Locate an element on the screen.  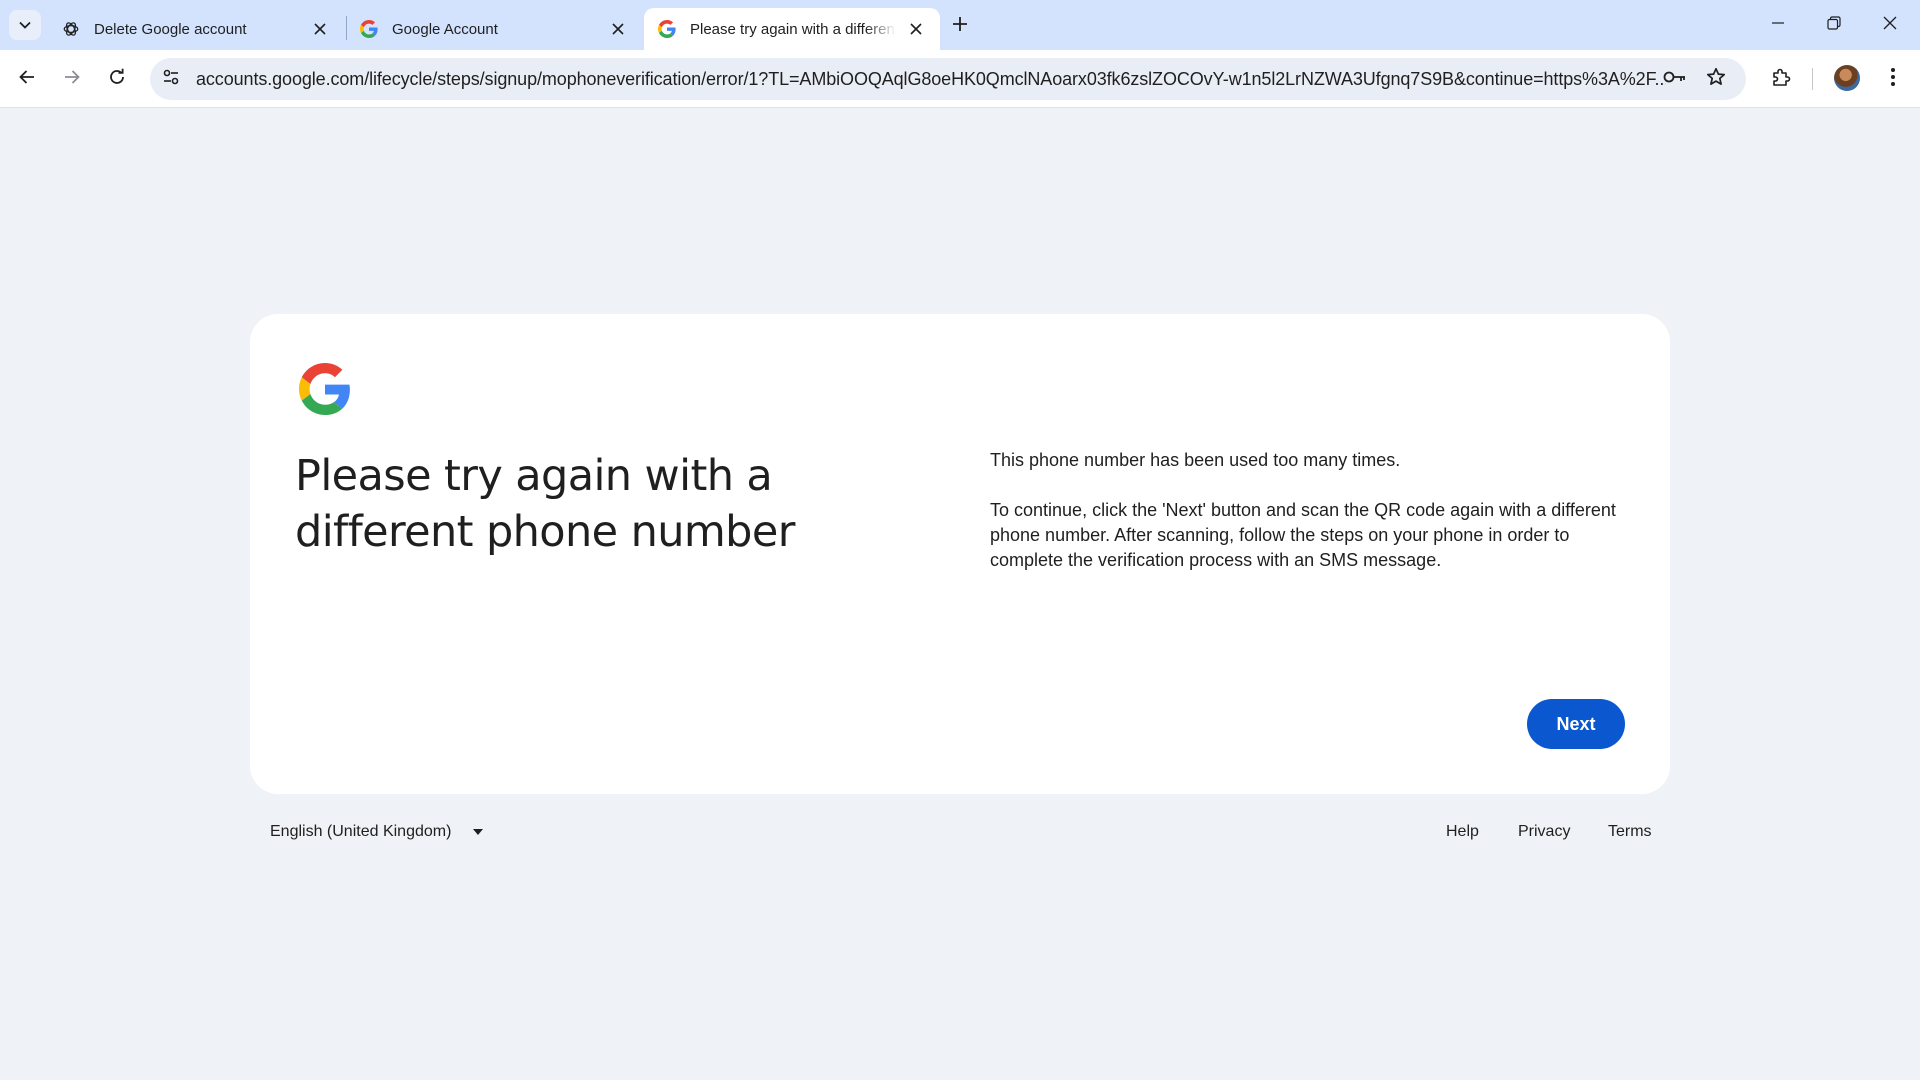
minimize-icon is located at coordinates (1778, 25).